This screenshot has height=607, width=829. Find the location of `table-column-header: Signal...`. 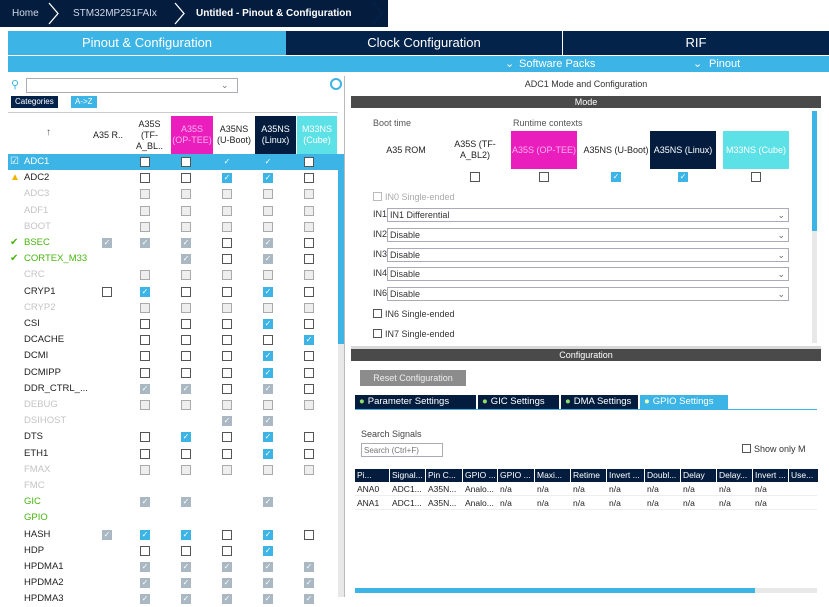

table-column-header: Signal... is located at coordinates (408, 475).